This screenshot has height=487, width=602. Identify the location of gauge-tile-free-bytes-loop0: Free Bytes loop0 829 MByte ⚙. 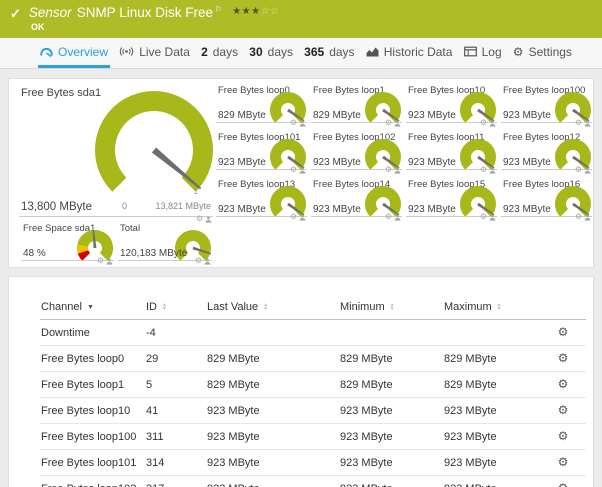
(261, 107).